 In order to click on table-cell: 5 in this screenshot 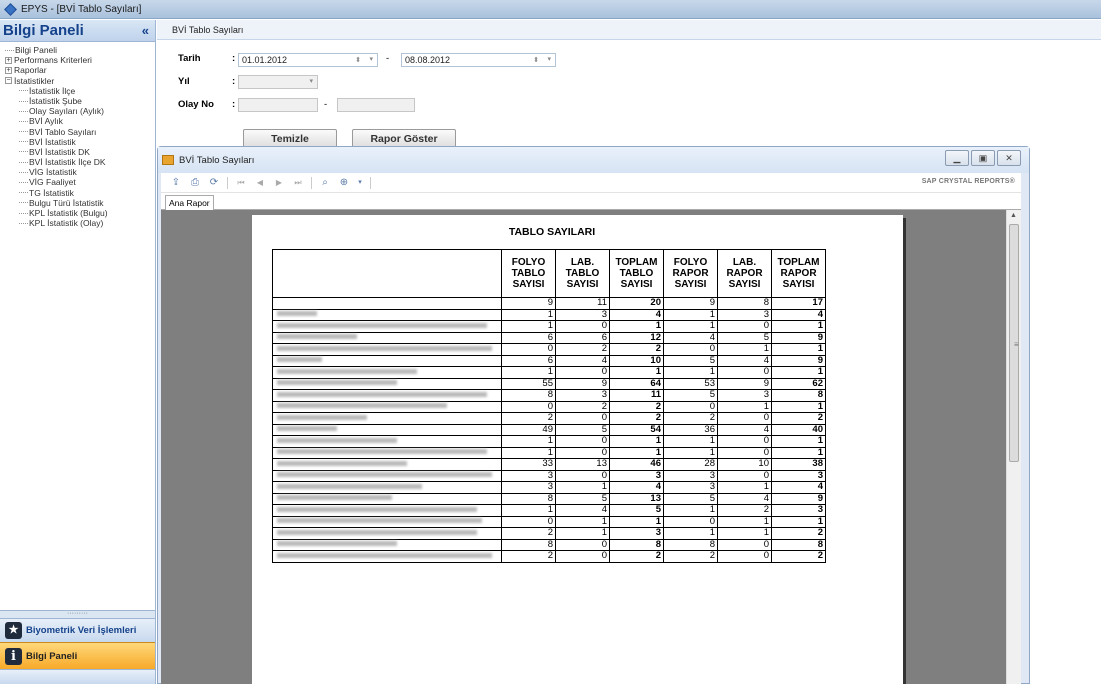, I will do `click(582, 498)`.